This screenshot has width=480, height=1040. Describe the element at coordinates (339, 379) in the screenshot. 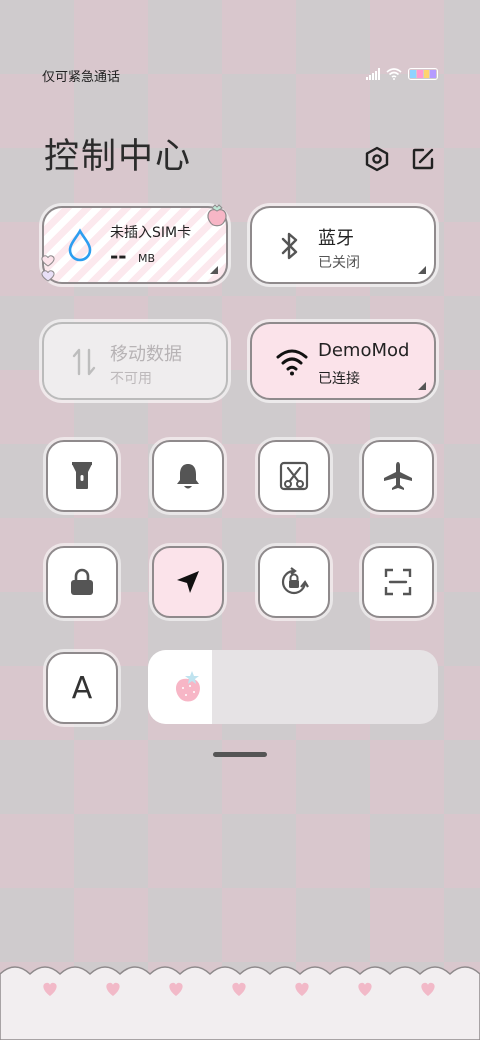

I see `wifi-status: 已连接` at that location.